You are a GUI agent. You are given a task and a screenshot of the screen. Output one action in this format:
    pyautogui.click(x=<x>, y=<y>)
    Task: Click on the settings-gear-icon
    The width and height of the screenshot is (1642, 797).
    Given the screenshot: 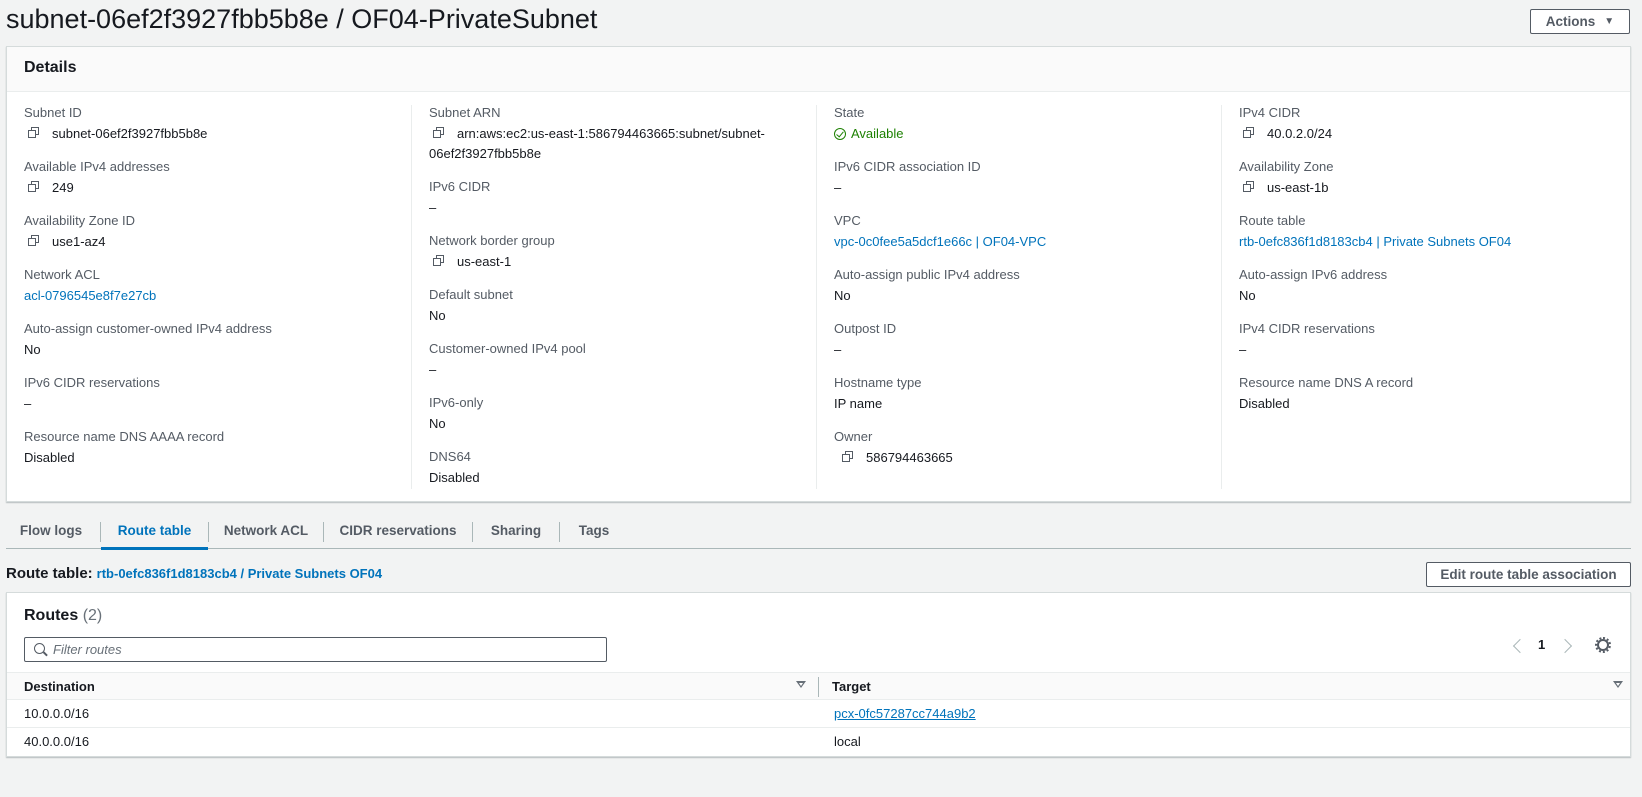 What is the action you would take?
    pyautogui.click(x=1603, y=645)
    